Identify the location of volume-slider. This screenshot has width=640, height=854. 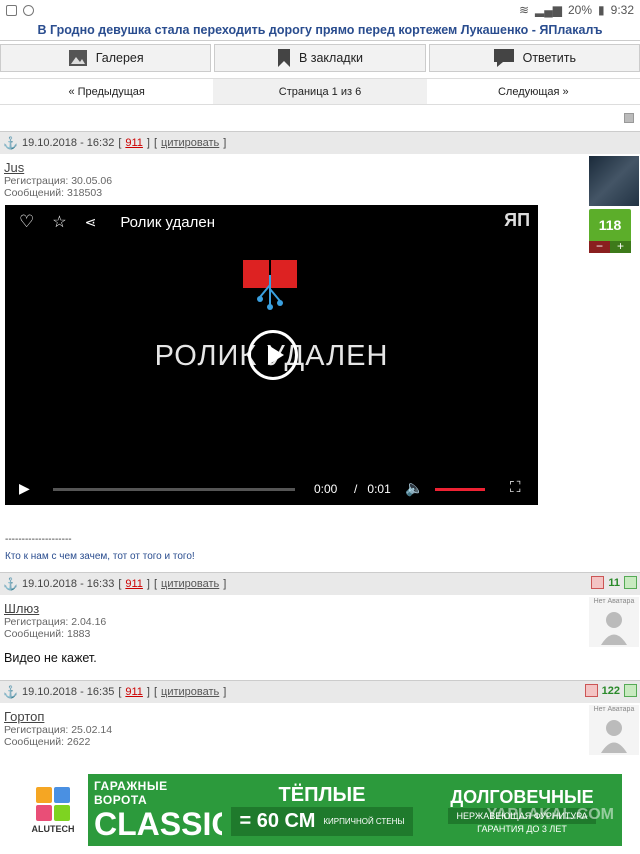
(460, 489).